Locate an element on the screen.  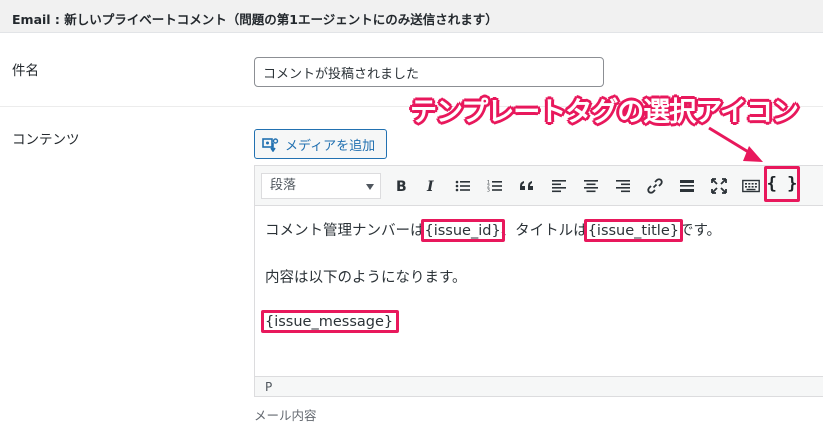
link-icon is located at coordinates (655, 186).